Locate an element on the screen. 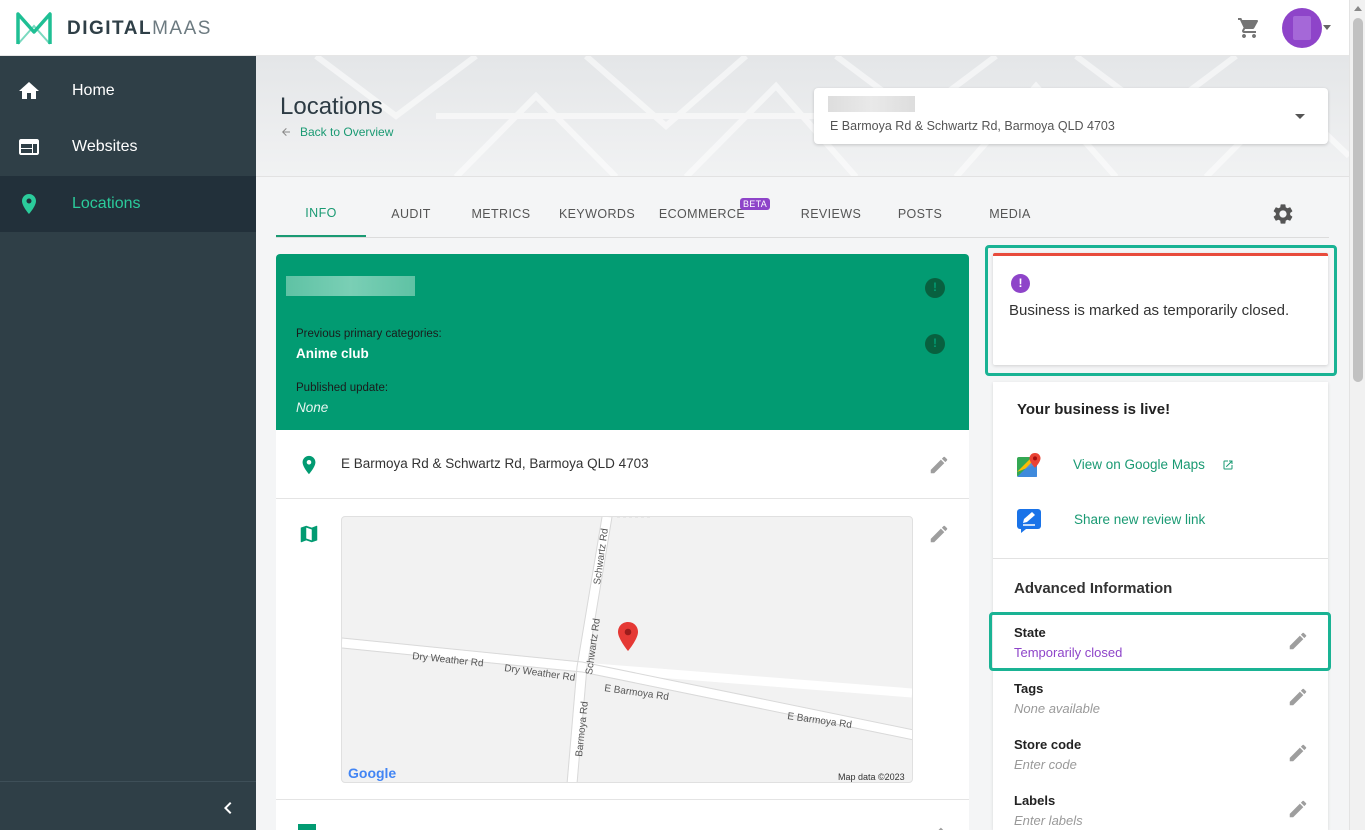 Image resolution: width=1365 pixels, height=830 pixels. tab-posts: POSTS is located at coordinates (920, 213).